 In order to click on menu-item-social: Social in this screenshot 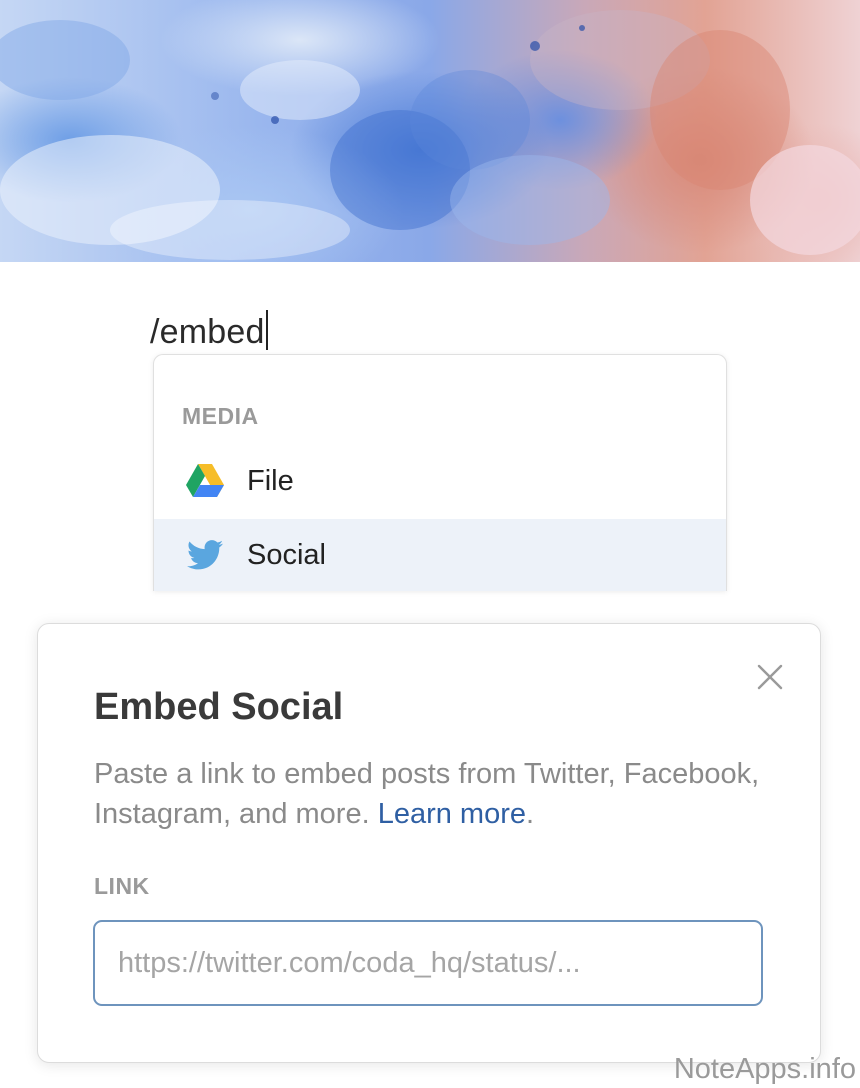, I will do `click(440, 555)`.